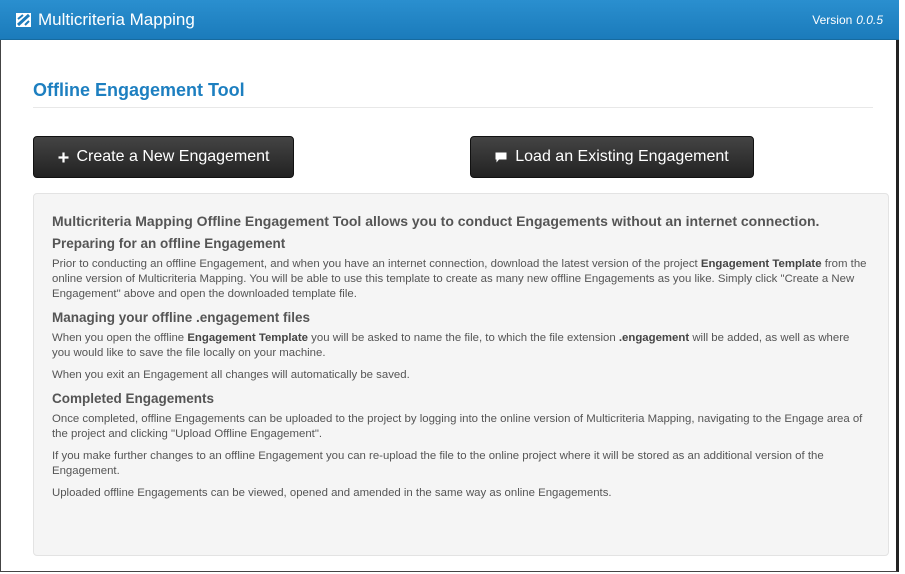  I want to click on navbar: Multicriteria Mapping Version 0.0.5, so click(449, 20).